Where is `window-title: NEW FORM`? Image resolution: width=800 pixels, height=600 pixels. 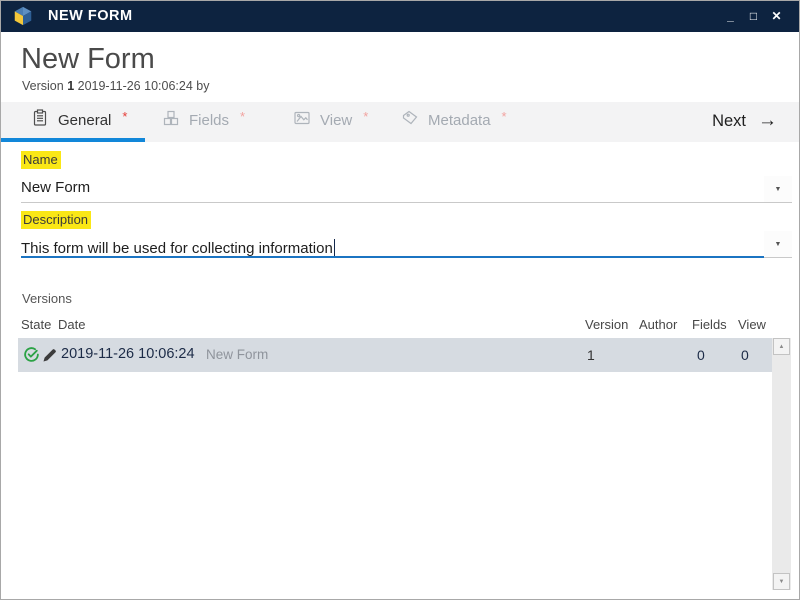 window-title: NEW FORM is located at coordinates (90, 16).